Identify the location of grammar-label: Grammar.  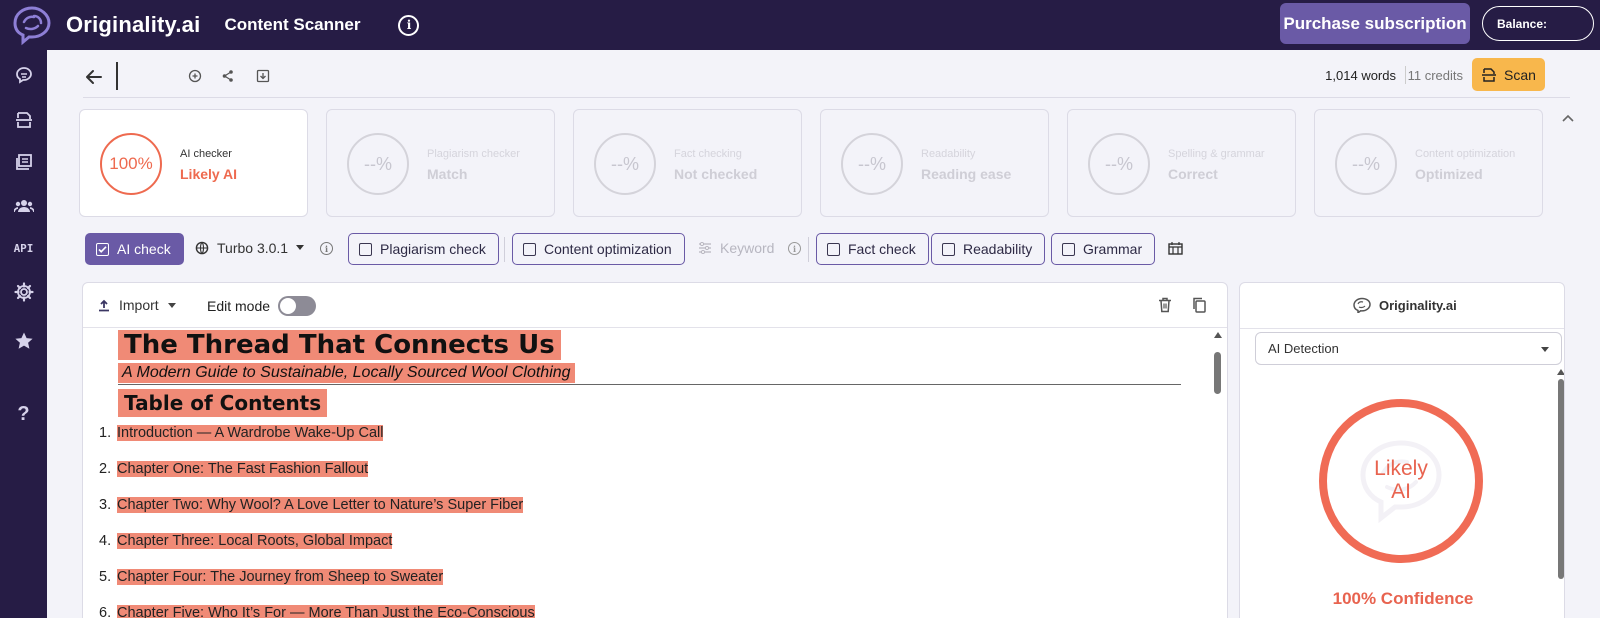
(1113, 249).